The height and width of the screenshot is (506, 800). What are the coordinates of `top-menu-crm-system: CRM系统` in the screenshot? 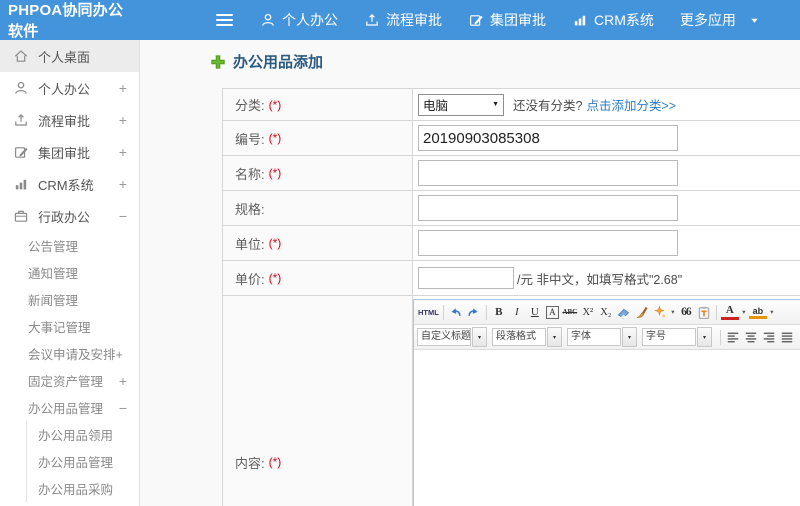 It's located at (613, 20).